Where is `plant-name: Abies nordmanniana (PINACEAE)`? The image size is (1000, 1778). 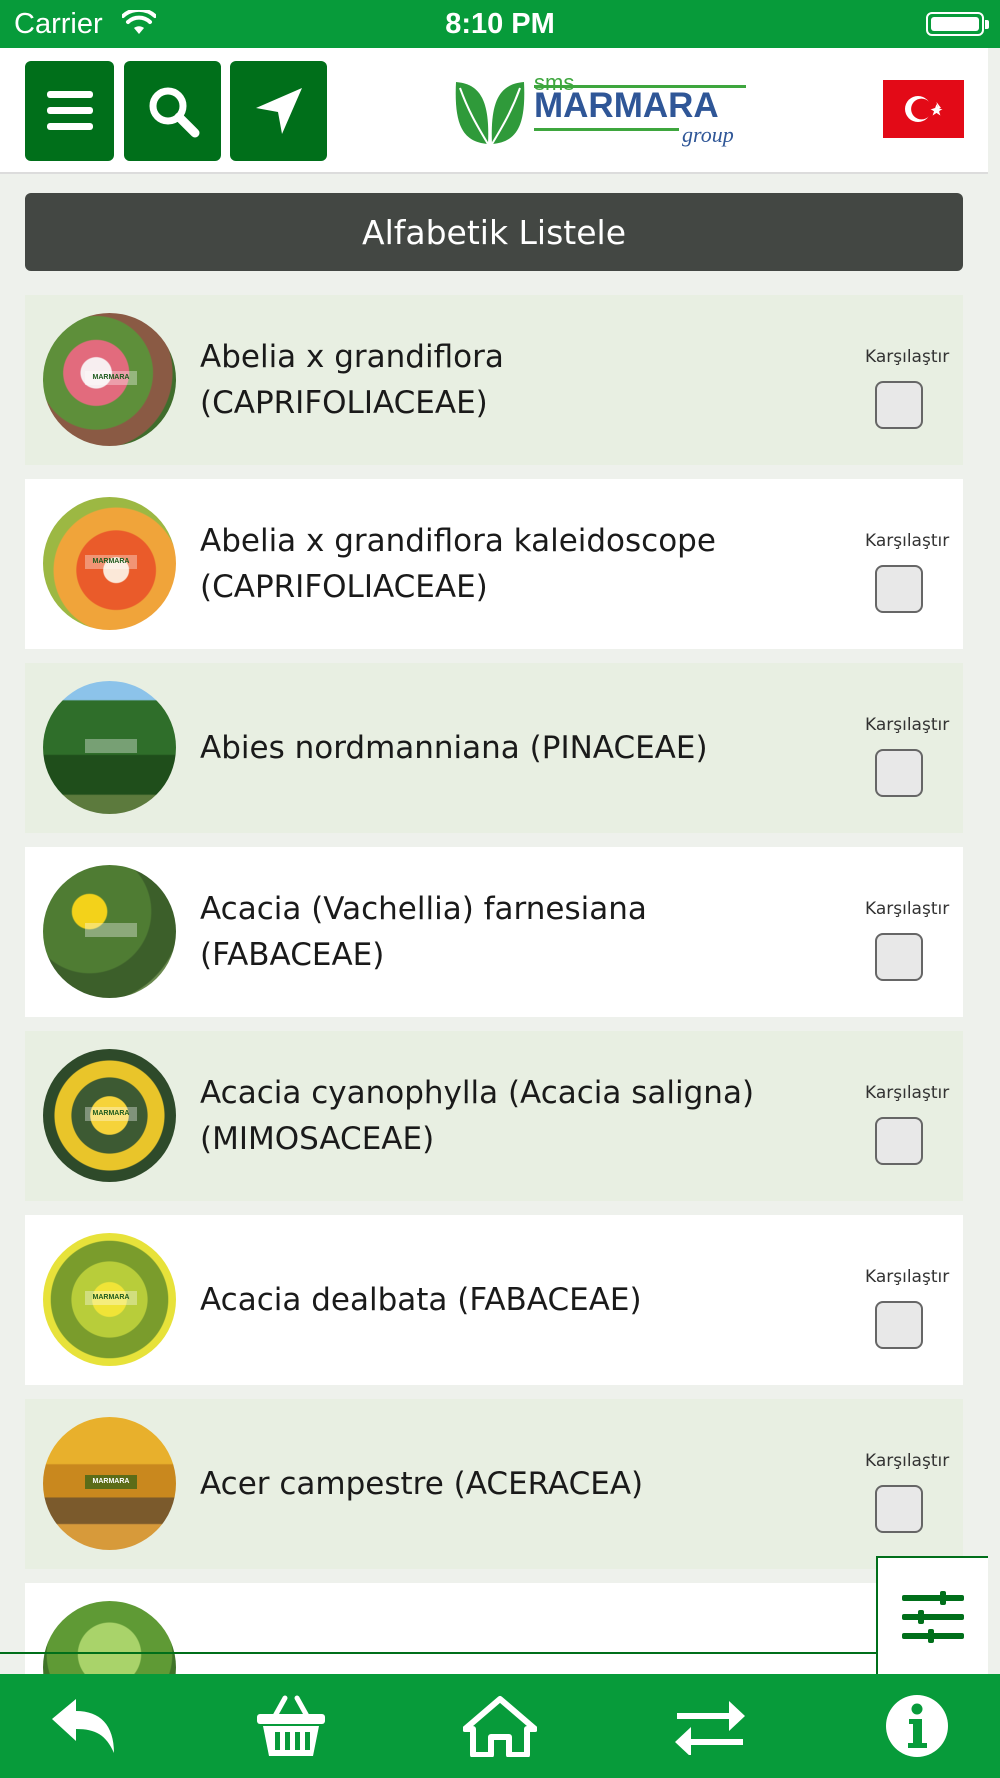
plant-name: Abies nordmanniana (PINACEAE) is located at coordinates (454, 748).